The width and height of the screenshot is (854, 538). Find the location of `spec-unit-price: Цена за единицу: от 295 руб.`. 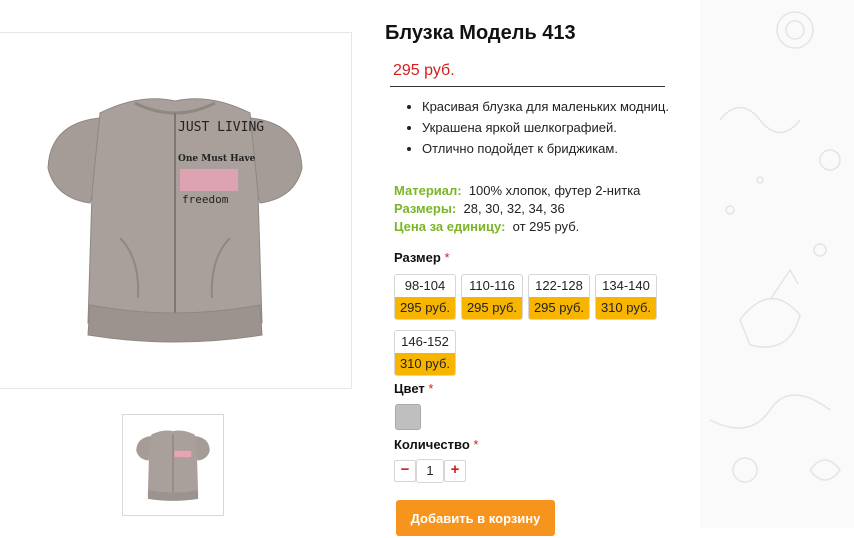

spec-unit-price: Цена за единицу: от 295 руб. is located at coordinates (517, 227).